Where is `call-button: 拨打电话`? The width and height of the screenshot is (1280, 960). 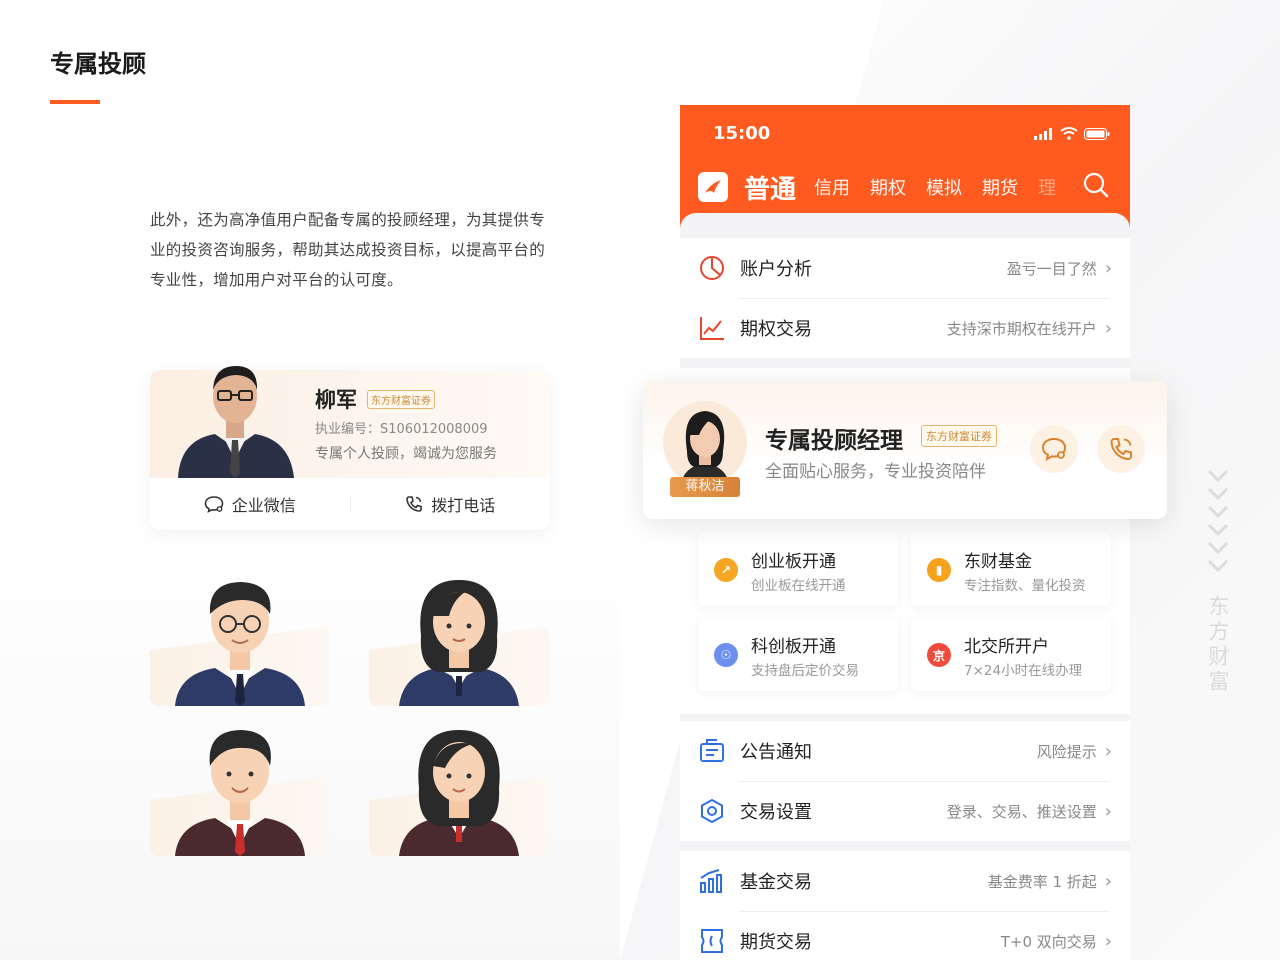 call-button: 拨打电话 is located at coordinates (451, 504).